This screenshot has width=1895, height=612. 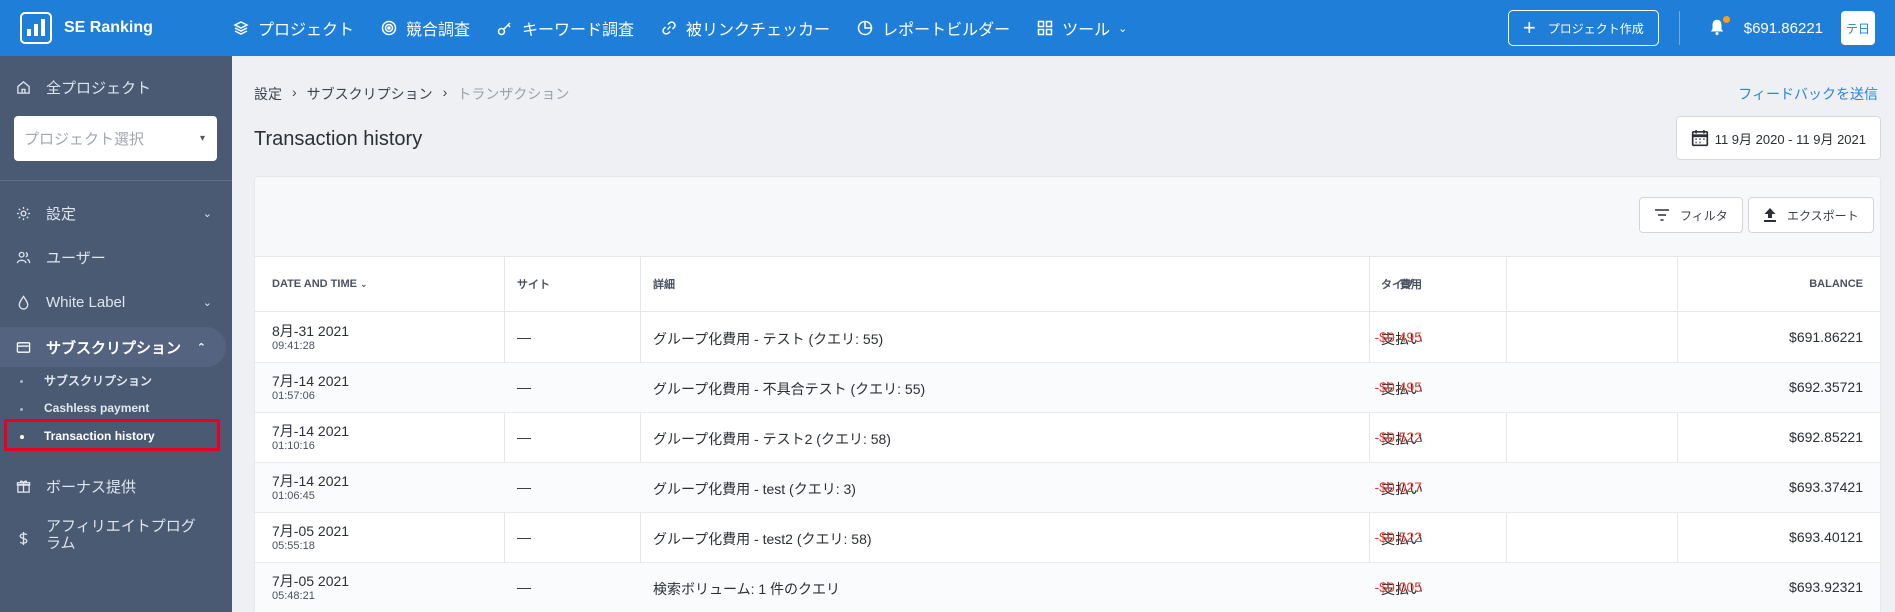 I want to click on export-button: エクスポート, so click(x=1811, y=215).